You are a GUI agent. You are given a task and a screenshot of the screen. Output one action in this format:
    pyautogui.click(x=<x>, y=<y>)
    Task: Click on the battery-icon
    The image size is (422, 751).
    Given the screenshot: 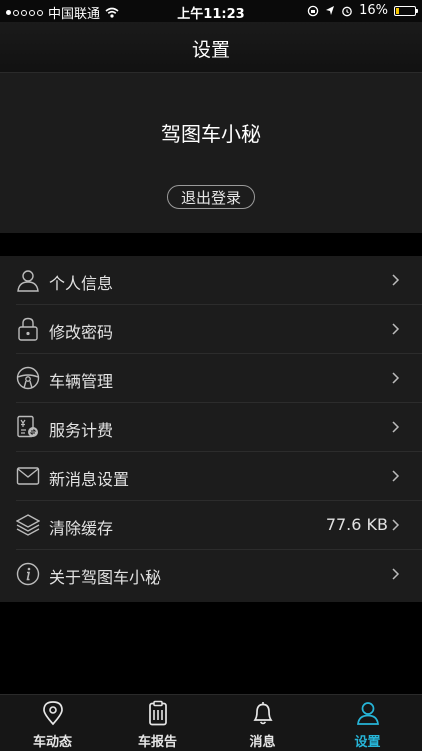 What is the action you would take?
    pyautogui.click(x=406, y=10)
    